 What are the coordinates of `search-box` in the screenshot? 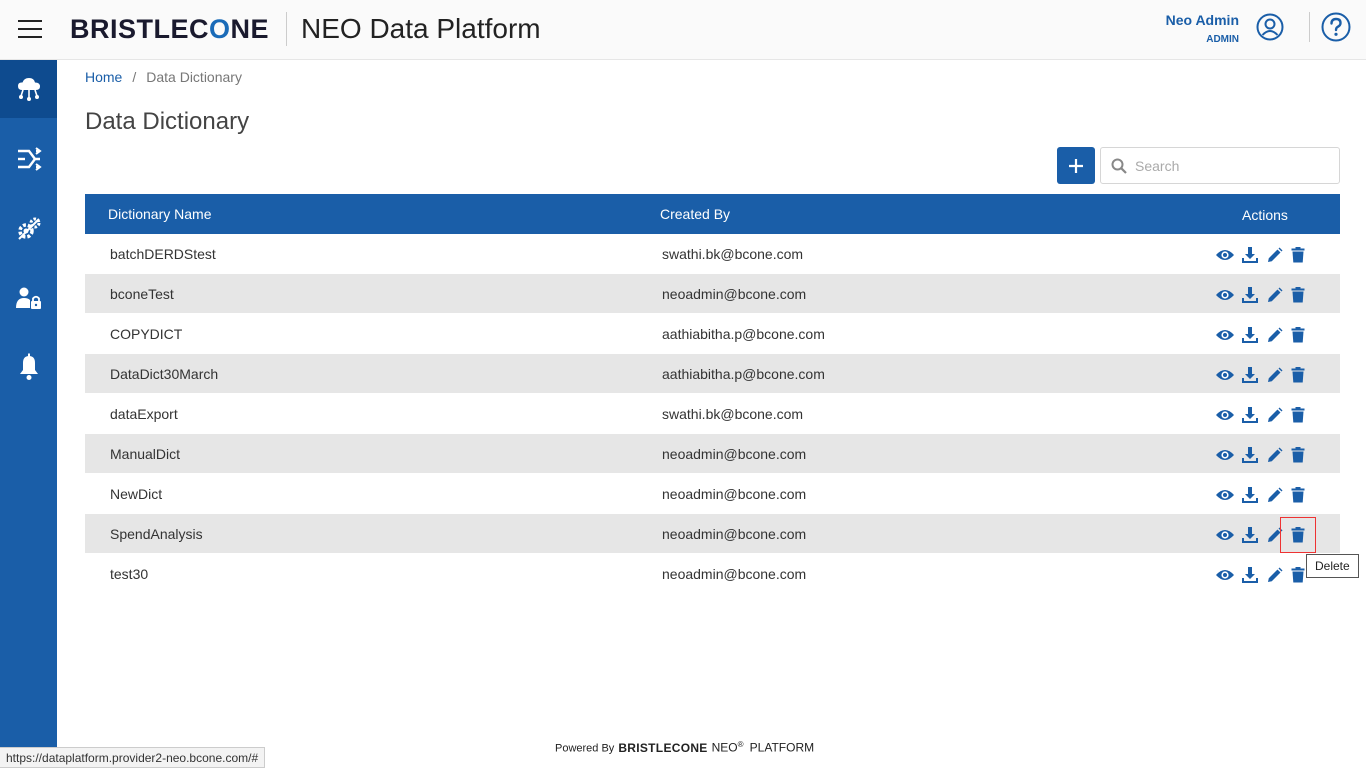 It's located at (1220, 165).